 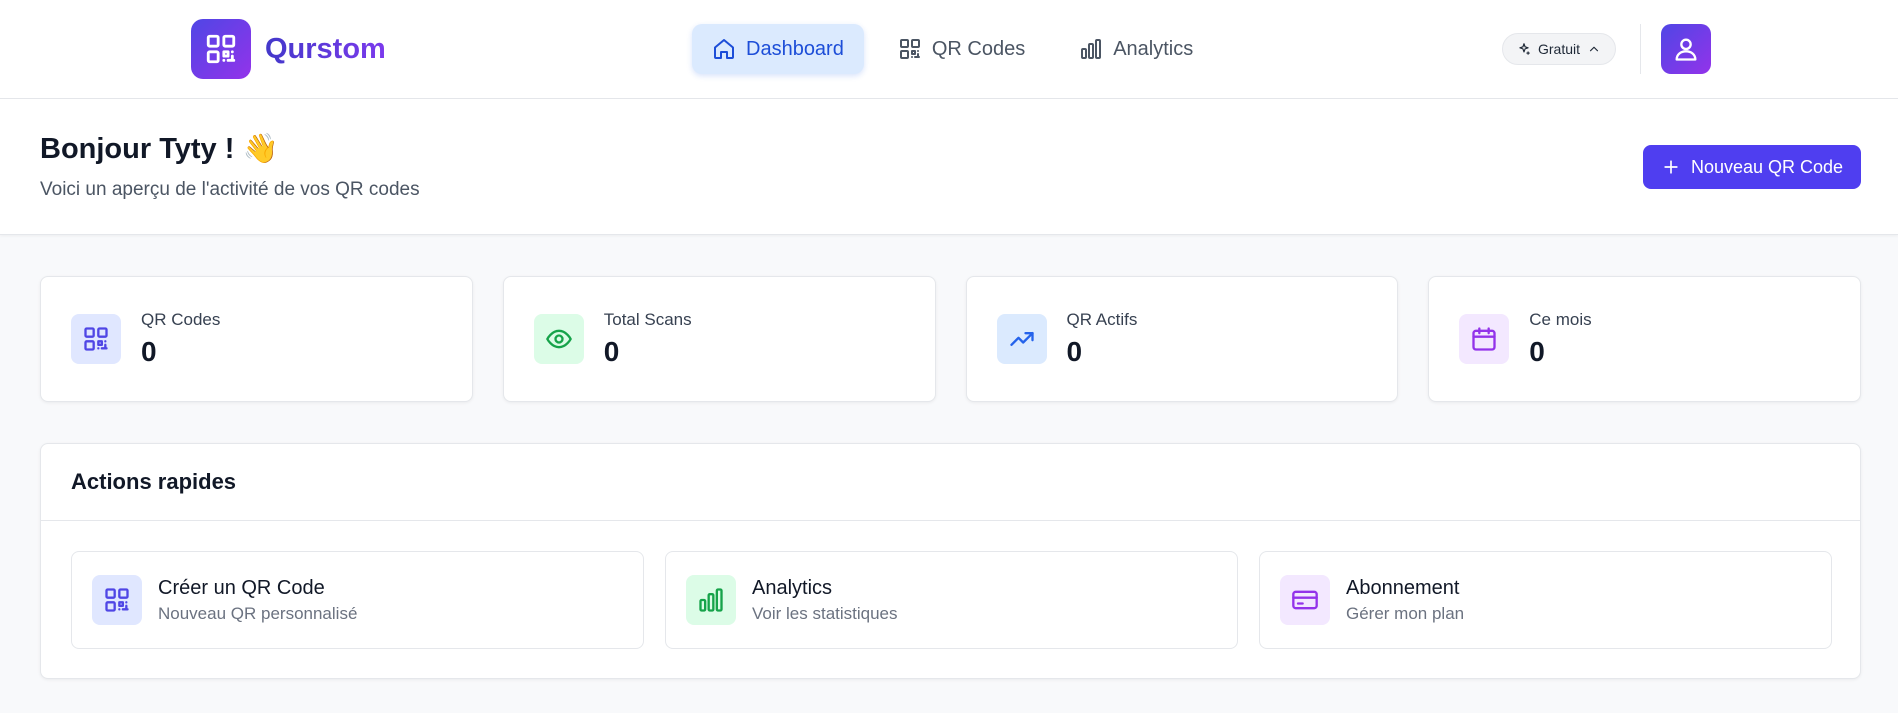 I want to click on nav-dashboard: Dashboard, so click(x=778, y=49).